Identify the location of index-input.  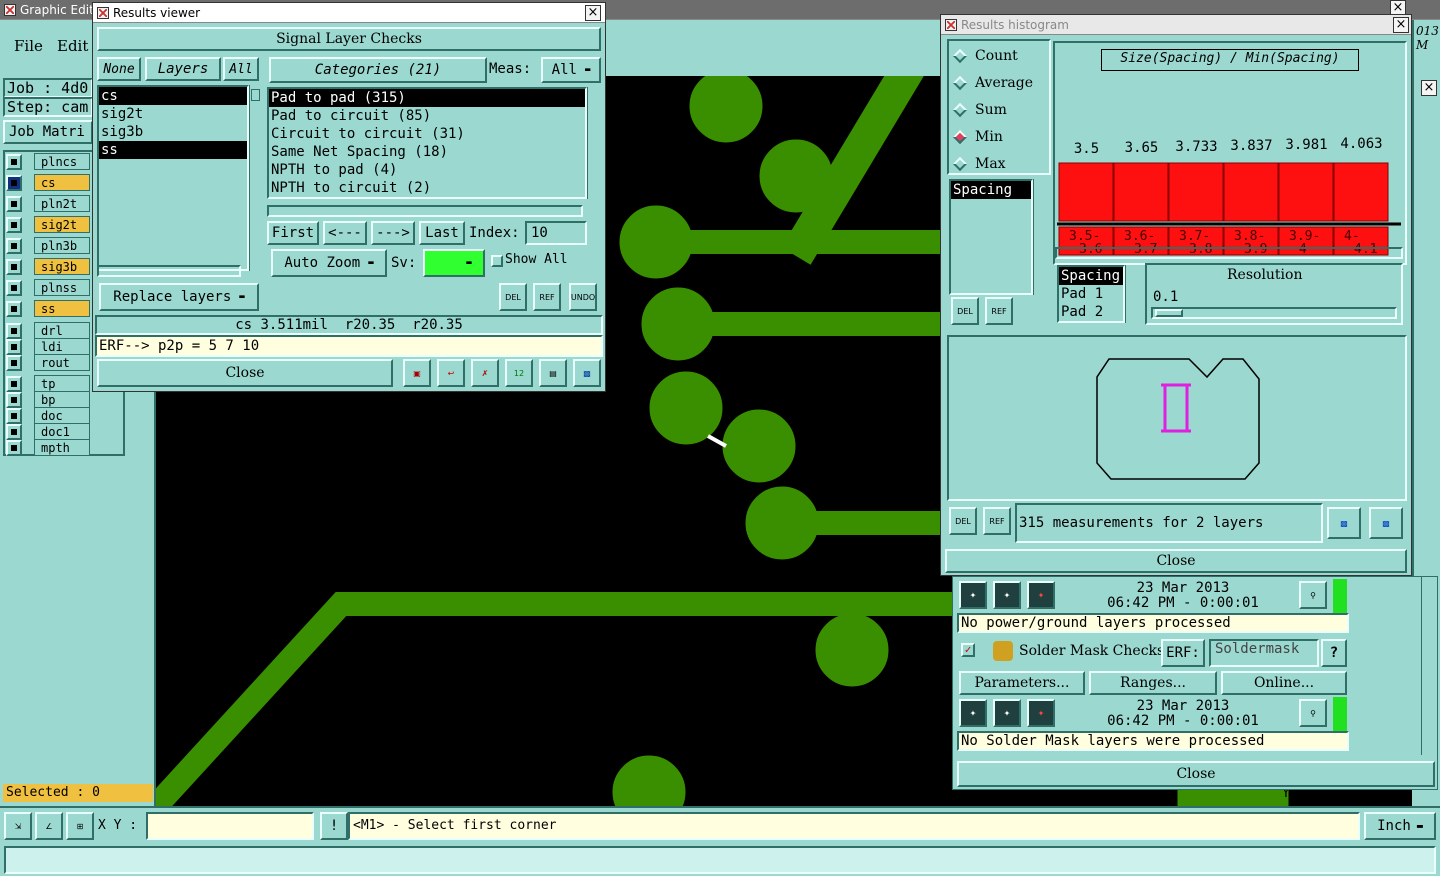
(556, 233).